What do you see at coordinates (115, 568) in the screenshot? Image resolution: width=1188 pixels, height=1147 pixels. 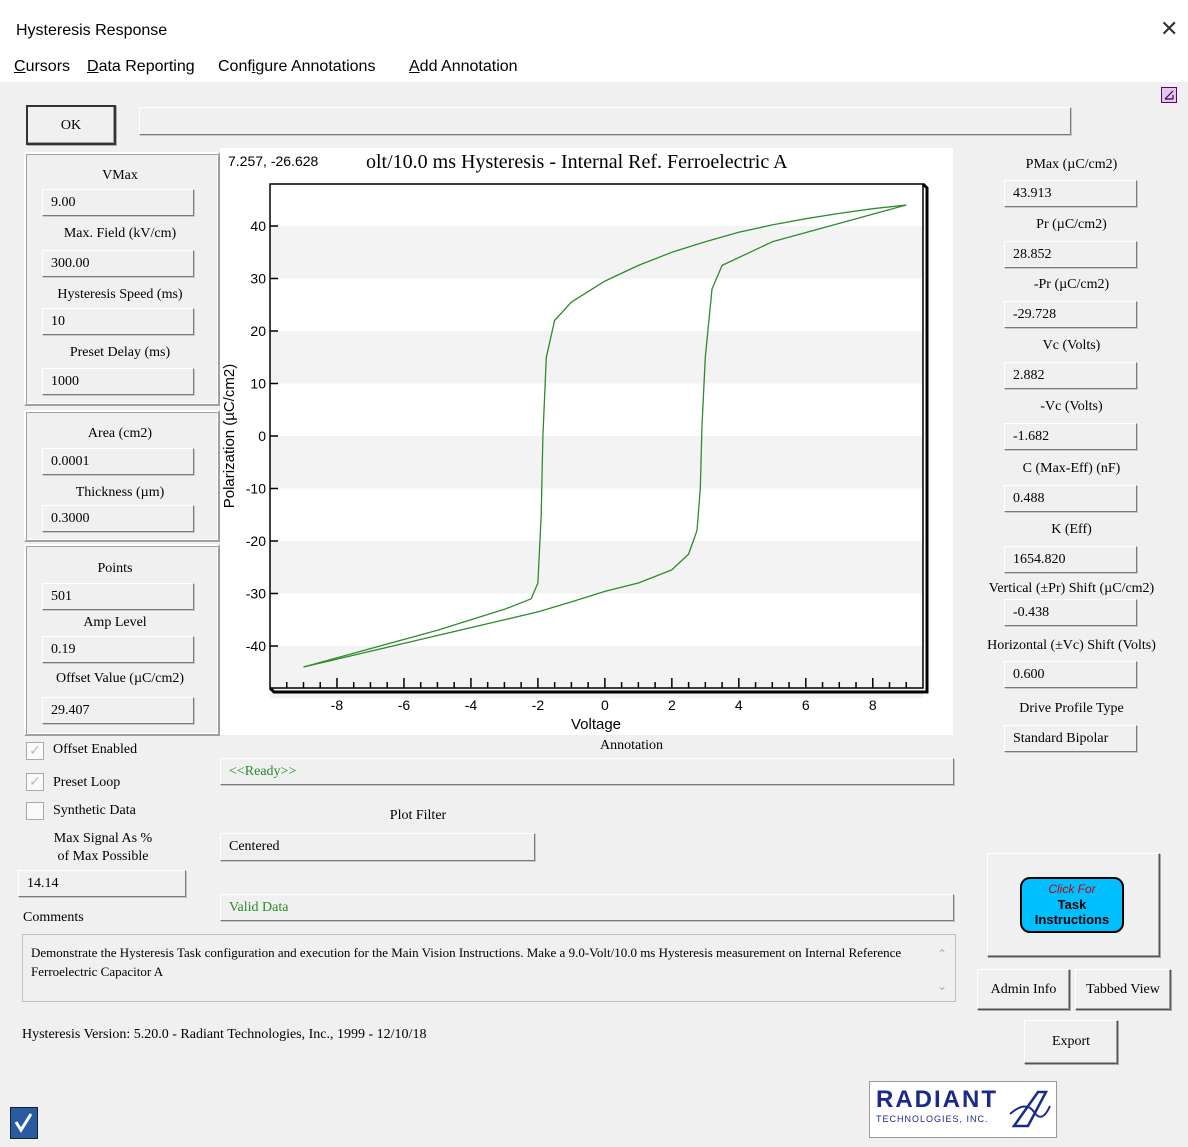 I see `points-label: Points` at bounding box center [115, 568].